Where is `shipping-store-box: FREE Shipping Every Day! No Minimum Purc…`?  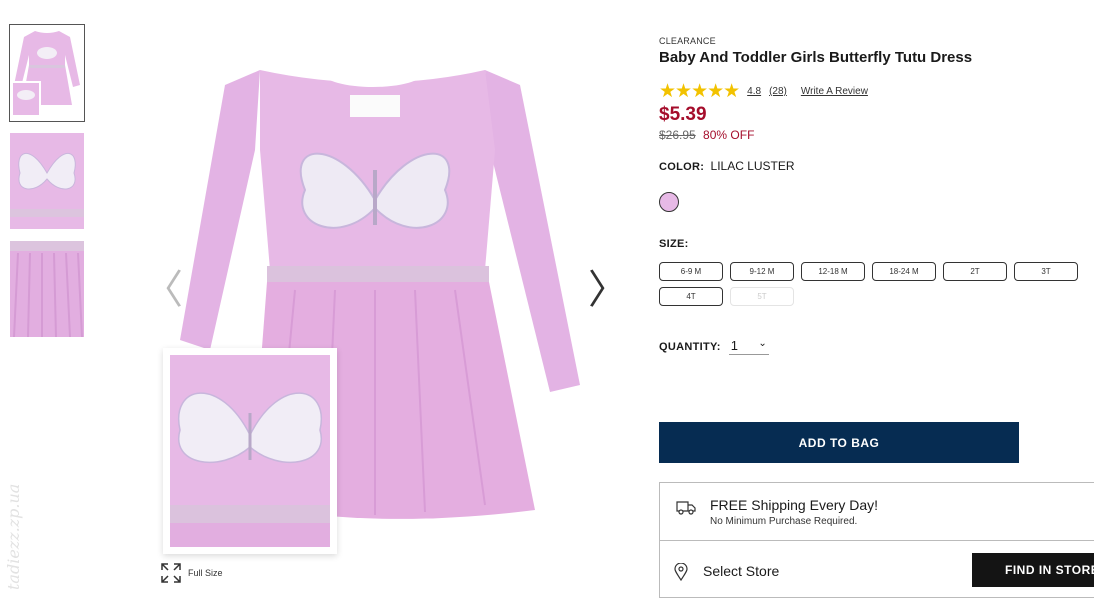 shipping-store-box: FREE Shipping Every Day! No Minimum Purc… is located at coordinates (876, 540).